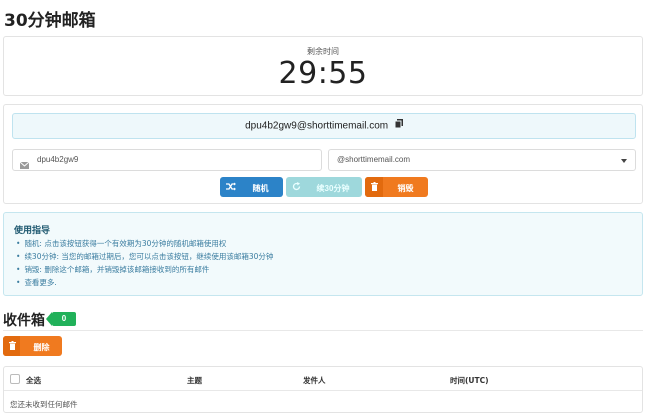 Image resolution: width=646 pixels, height=418 pixels. What do you see at coordinates (33, 380) in the screenshot?
I see `column-select-all: 全选` at bounding box center [33, 380].